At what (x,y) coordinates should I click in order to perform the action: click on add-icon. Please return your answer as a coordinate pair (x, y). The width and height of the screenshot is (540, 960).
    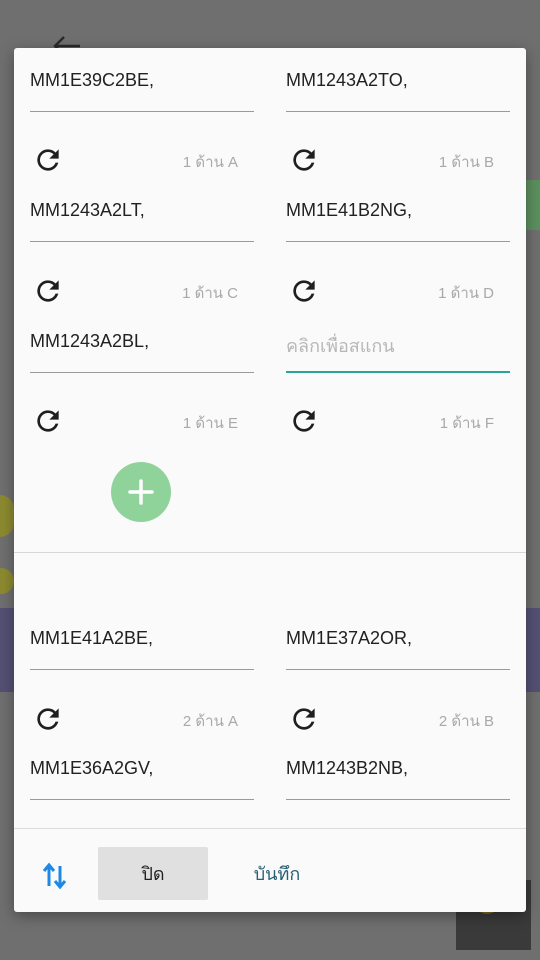
    Looking at the image, I should click on (141, 492).